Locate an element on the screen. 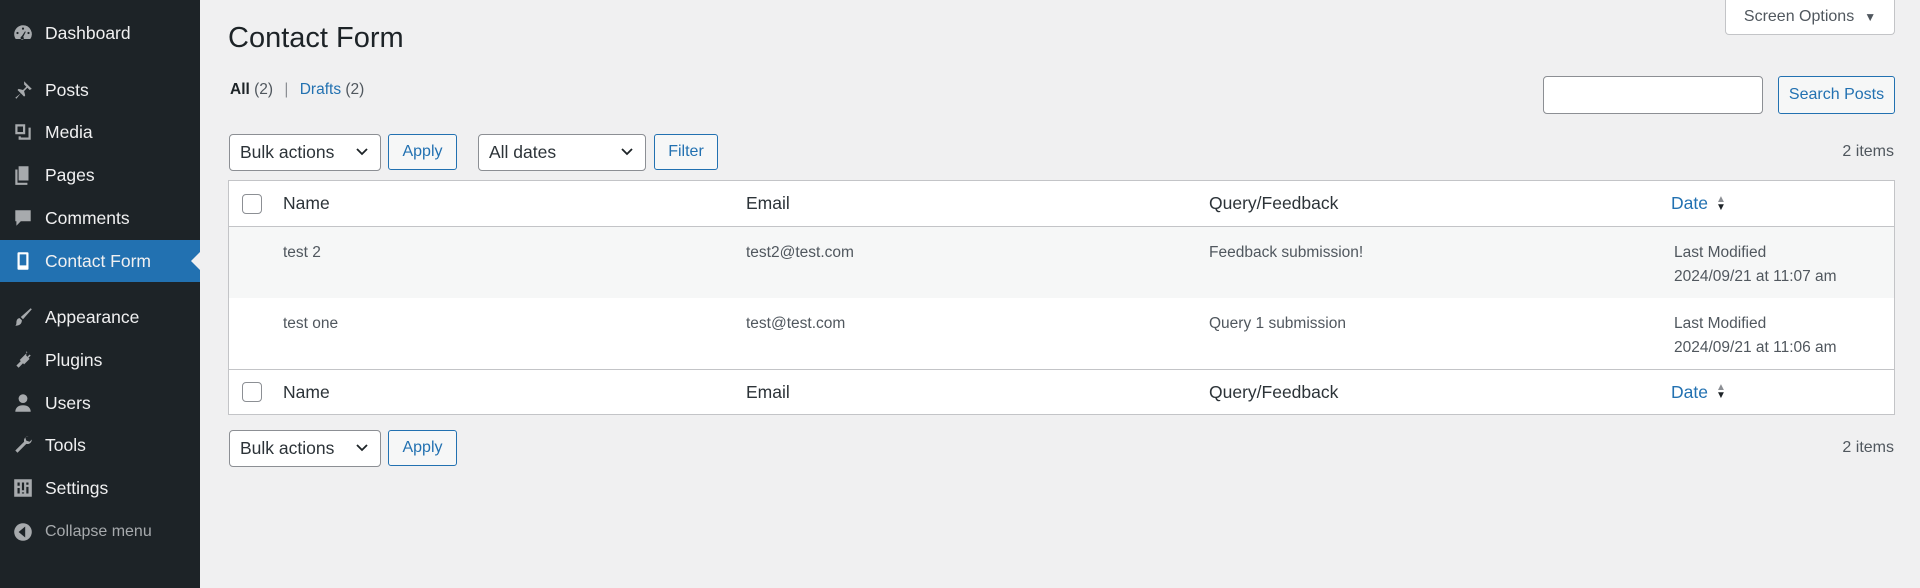  select-all-checkbox-footer is located at coordinates (252, 392).